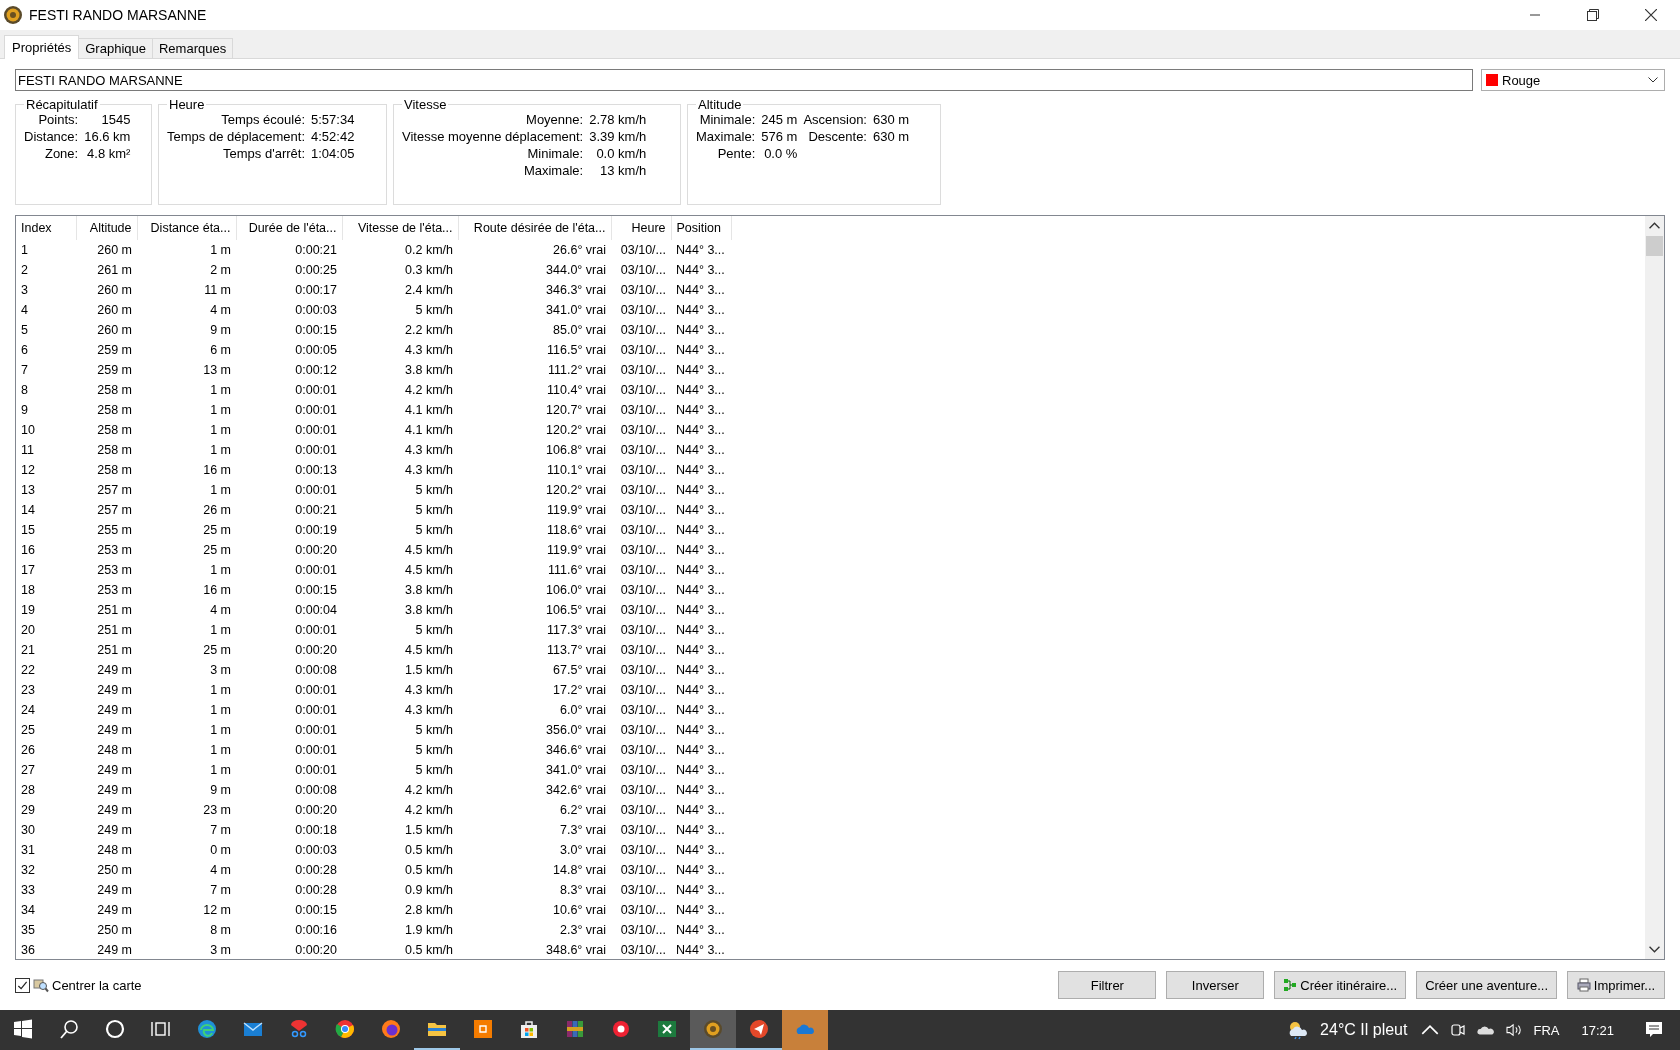 The width and height of the screenshot is (1680, 1050). Describe the element at coordinates (46, 250) in the screenshot. I see `table-cell: 1` at that location.